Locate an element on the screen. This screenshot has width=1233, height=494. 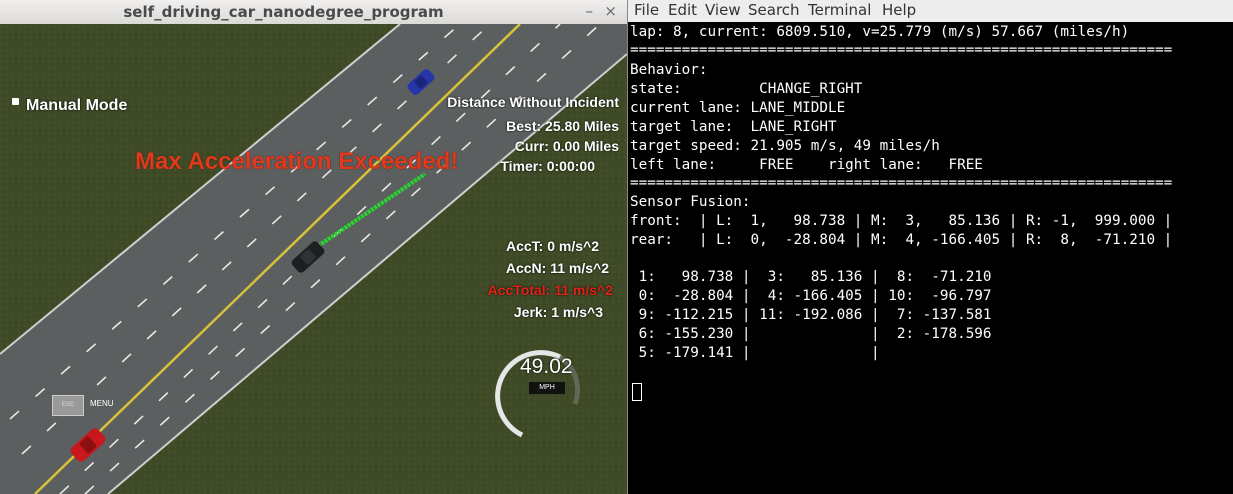
simulator-titlebar: self_driving_car_nanodegree_program – × is located at coordinates (313, 12).